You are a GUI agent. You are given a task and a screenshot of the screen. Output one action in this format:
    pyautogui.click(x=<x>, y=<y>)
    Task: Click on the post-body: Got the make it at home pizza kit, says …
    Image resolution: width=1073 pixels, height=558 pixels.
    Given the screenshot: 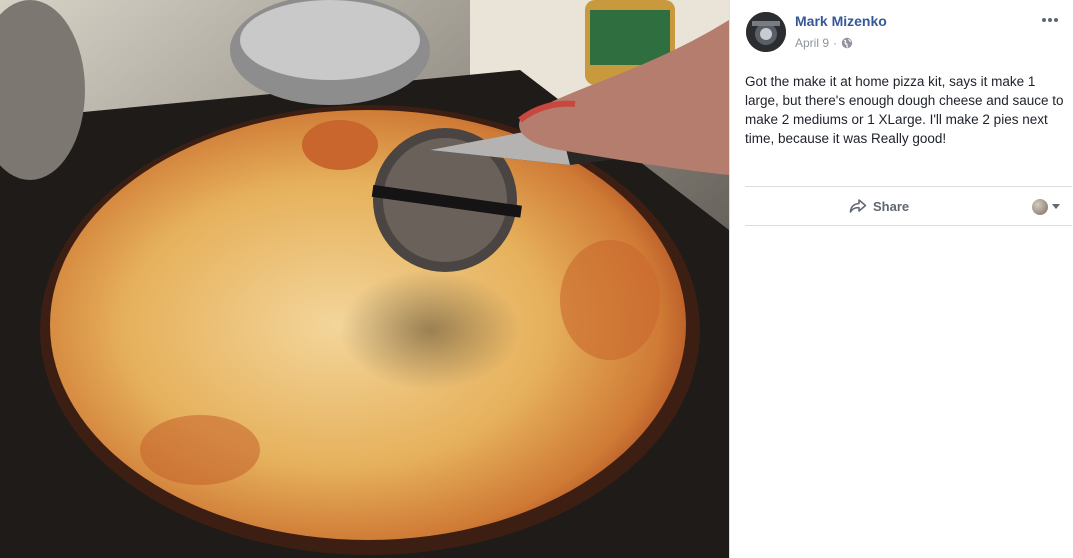 What is the action you would take?
    pyautogui.click(x=904, y=110)
    